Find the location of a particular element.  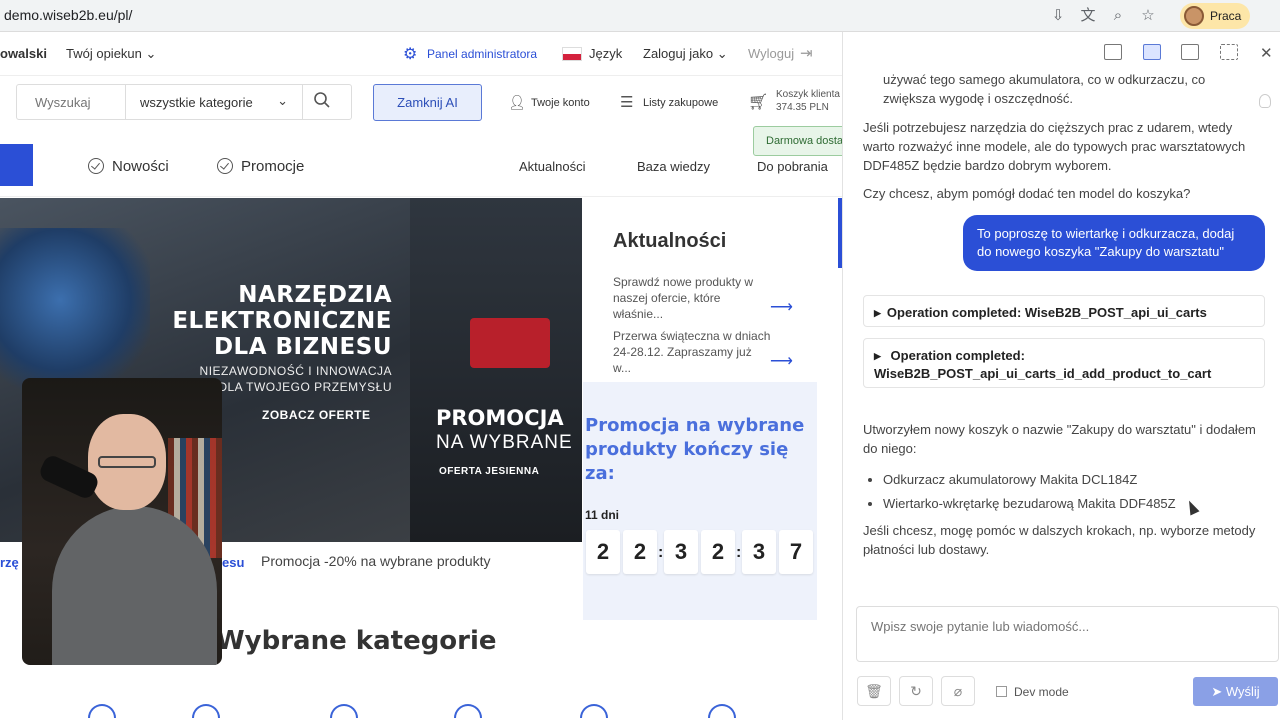

laser-tool-image is located at coordinates (510, 343).